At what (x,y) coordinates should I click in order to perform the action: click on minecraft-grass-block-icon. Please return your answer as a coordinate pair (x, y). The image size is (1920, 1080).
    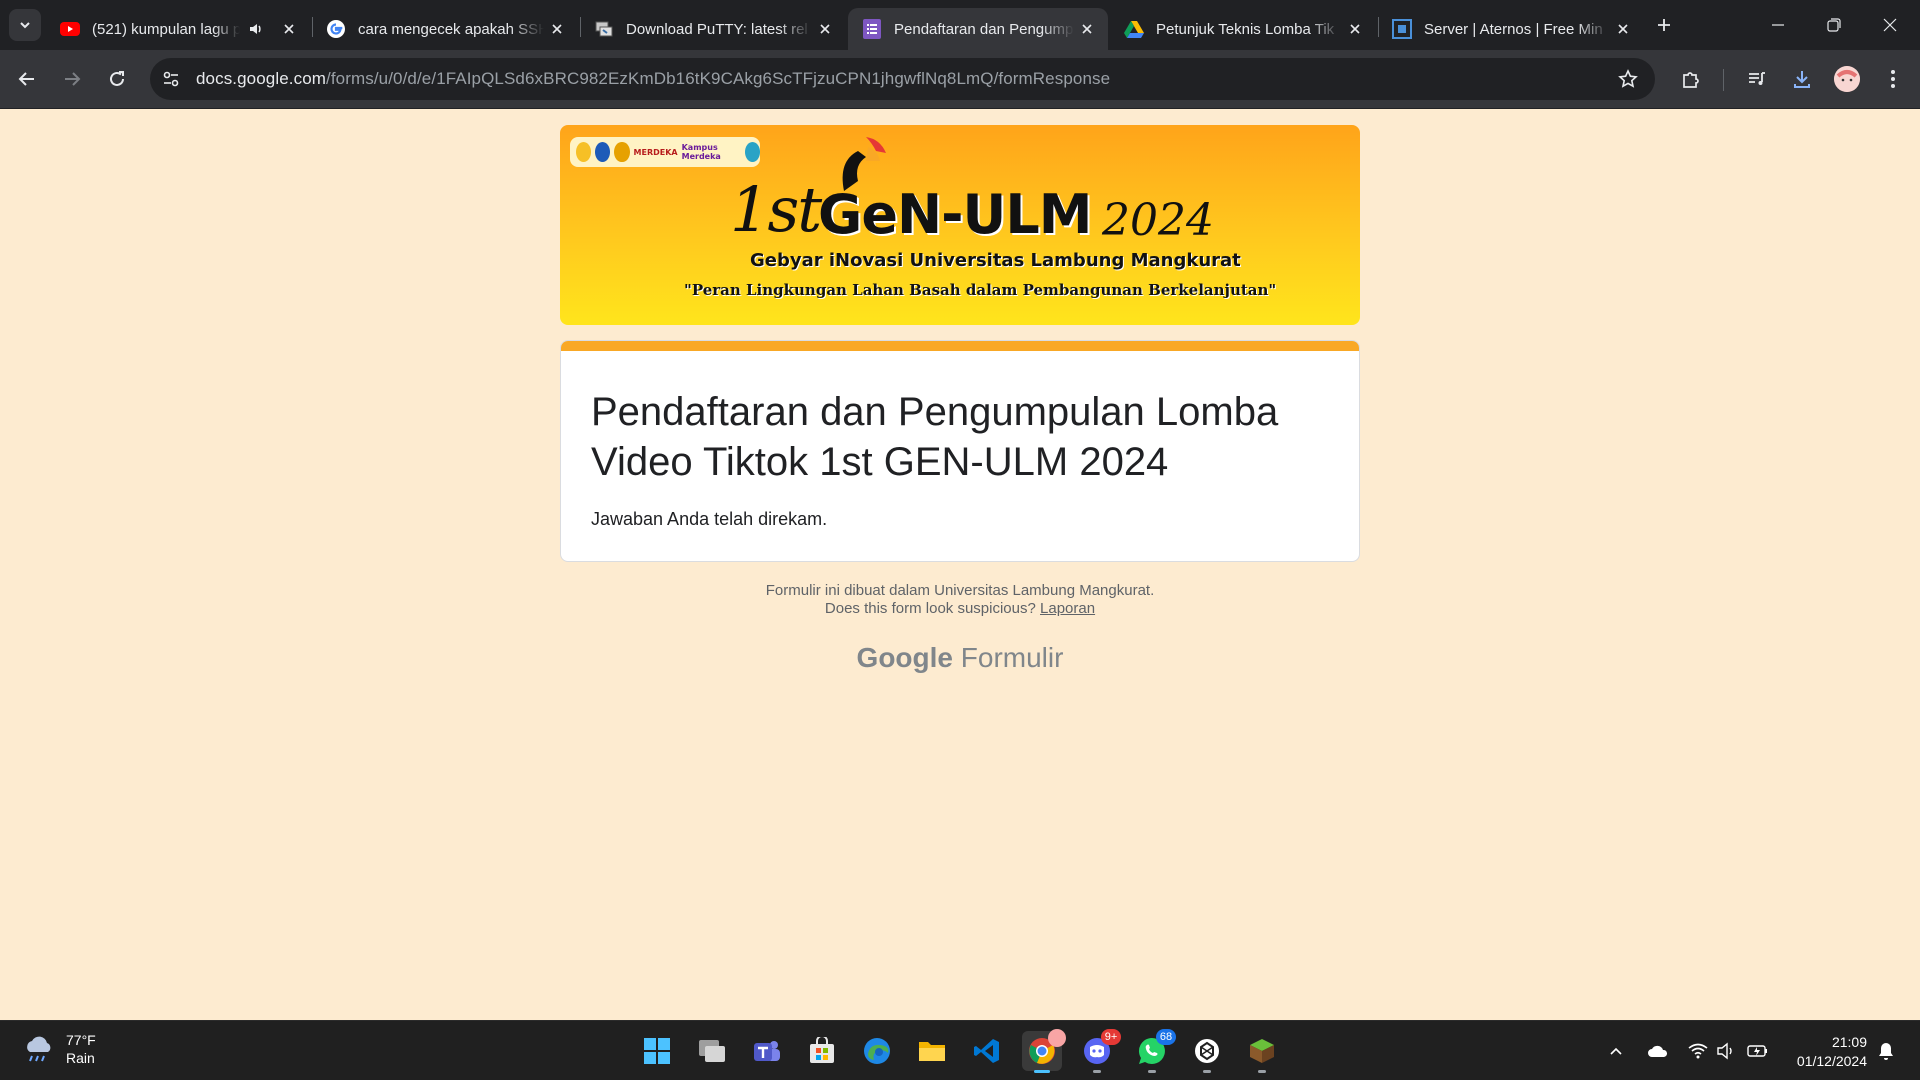
    Looking at the image, I should click on (1262, 1051).